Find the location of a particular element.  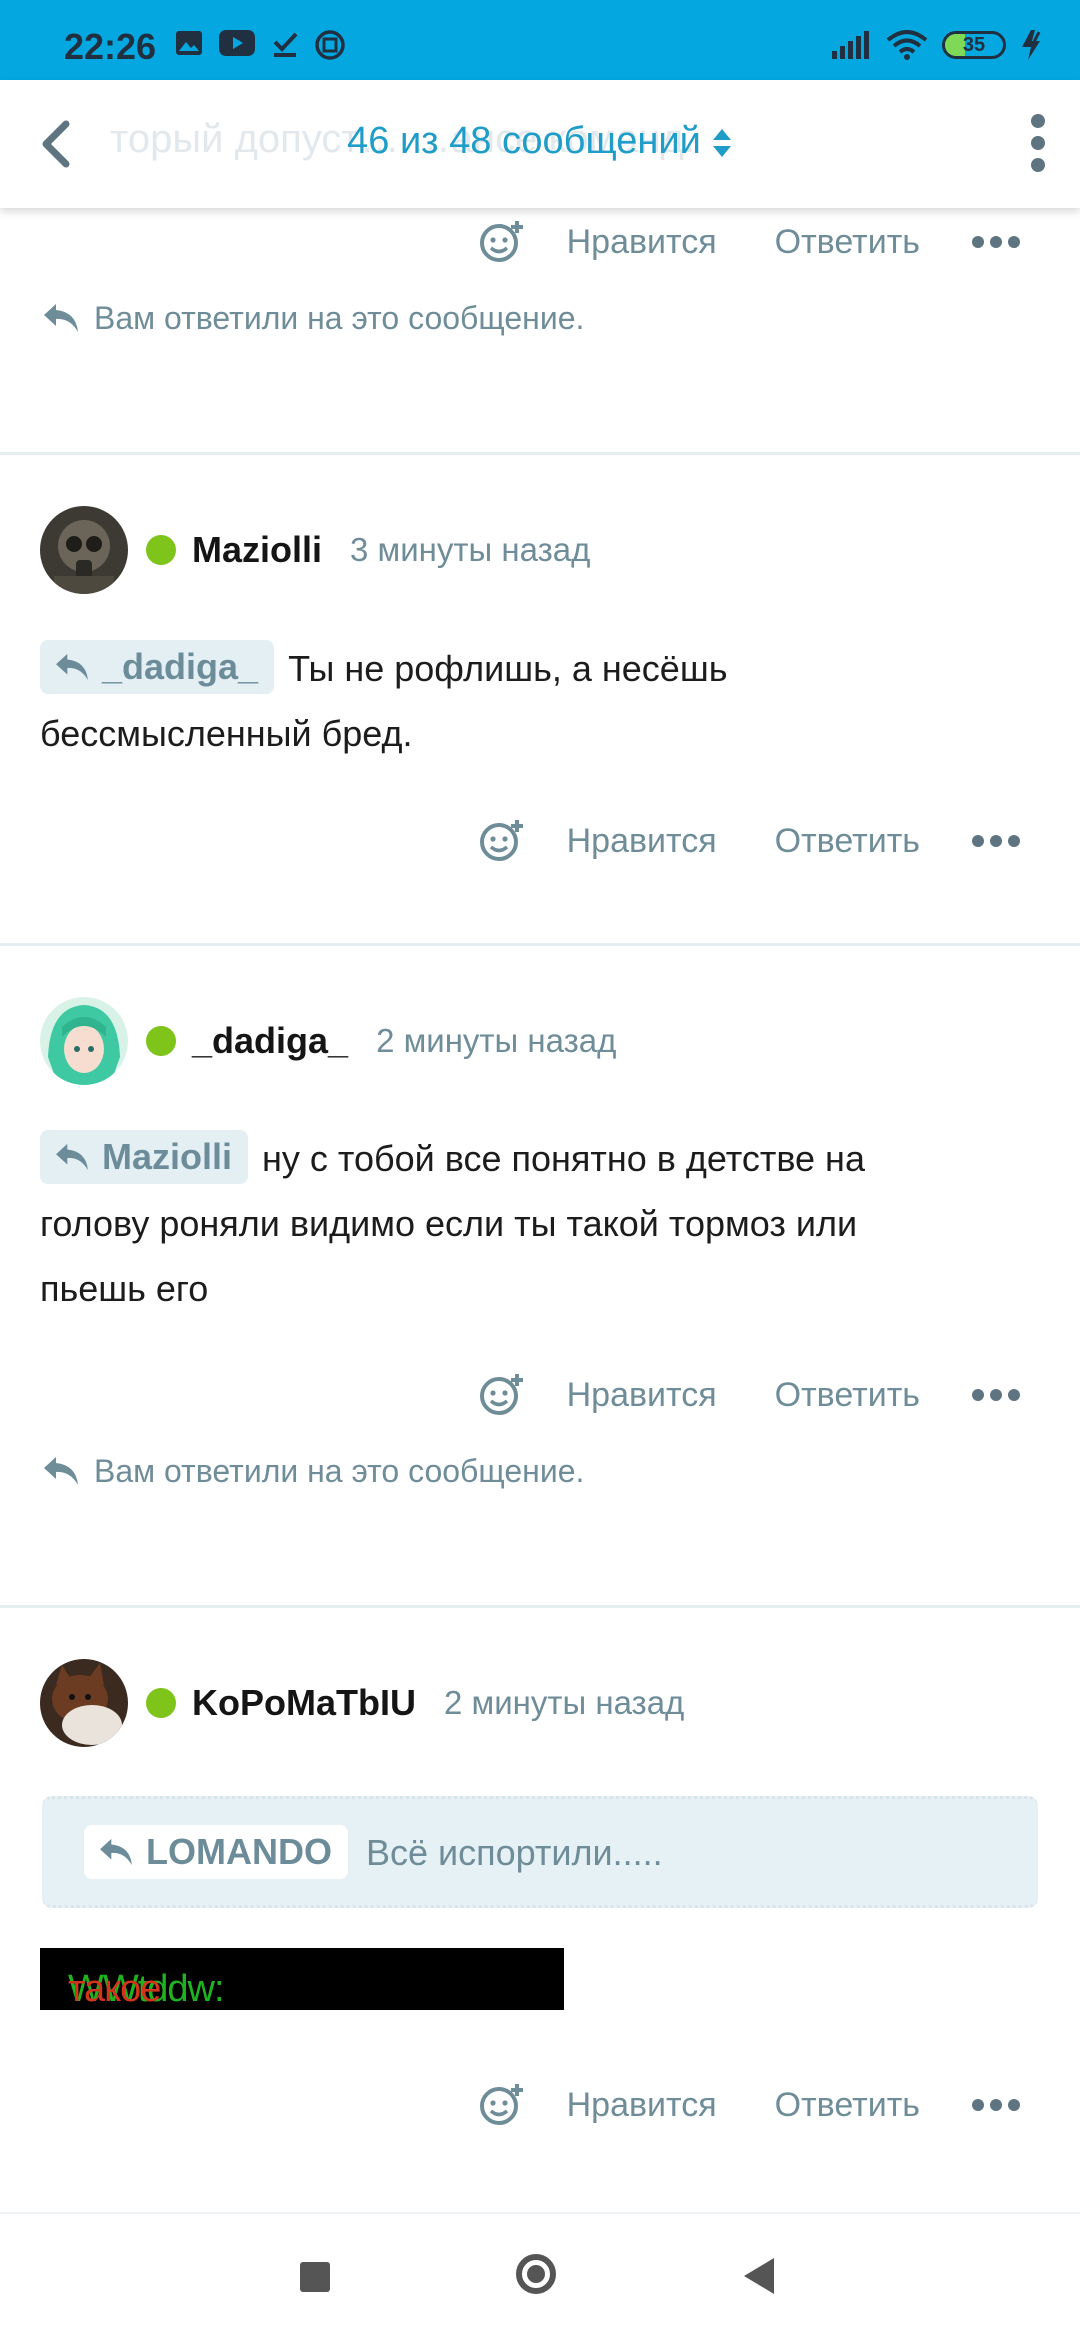

download-done-icon is located at coordinates (285, 44).